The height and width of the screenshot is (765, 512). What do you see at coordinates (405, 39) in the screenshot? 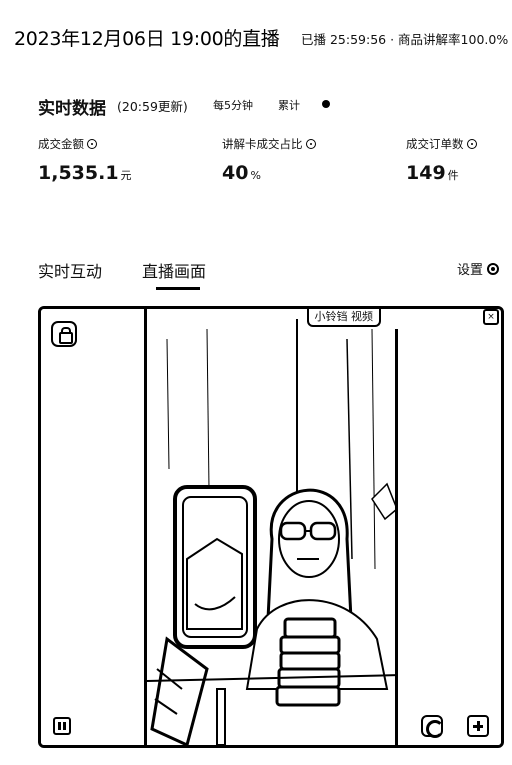
I see `broadcast-meta: 已播 25:59:56 · 商品讲解率100.0%` at bounding box center [405, 39].